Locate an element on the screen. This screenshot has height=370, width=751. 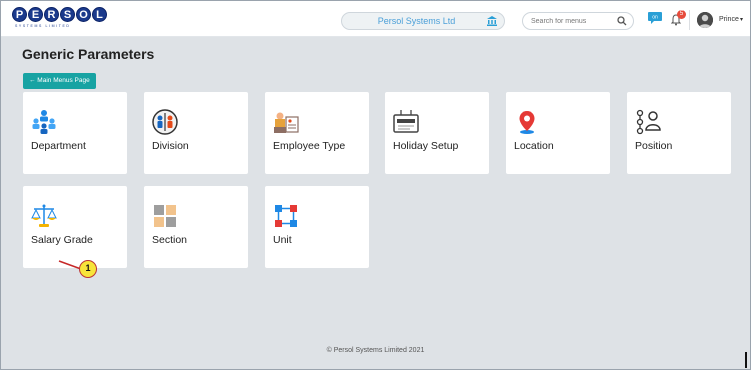
callout-arrow is located at coordinates (70, 265).